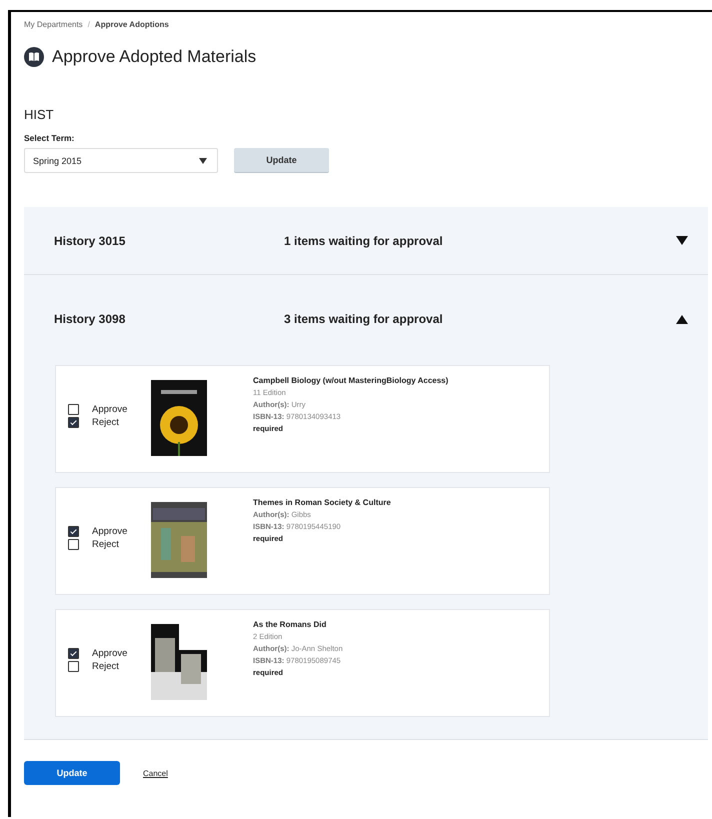 This screenshot has width=712, height=819. Describe the element at coordinates (121, 160) in the screenshot. I see `term-dropdown: Spring 2015` at that location.